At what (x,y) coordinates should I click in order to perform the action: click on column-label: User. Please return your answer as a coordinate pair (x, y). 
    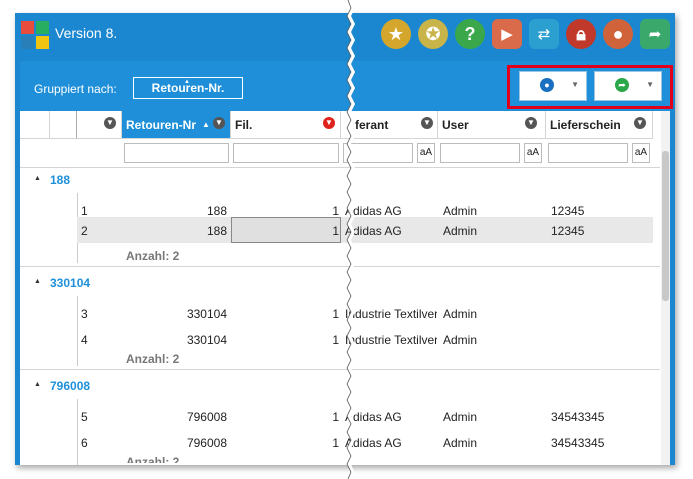
    Looking at the image, I should click on (455, 125).